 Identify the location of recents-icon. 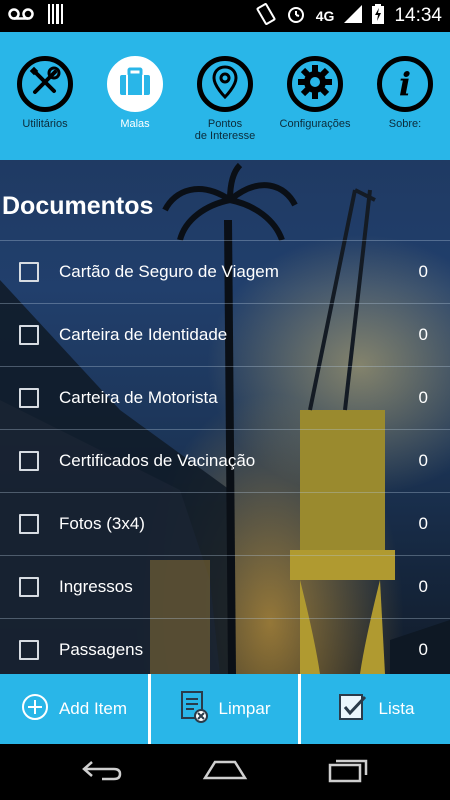
(348, 772).